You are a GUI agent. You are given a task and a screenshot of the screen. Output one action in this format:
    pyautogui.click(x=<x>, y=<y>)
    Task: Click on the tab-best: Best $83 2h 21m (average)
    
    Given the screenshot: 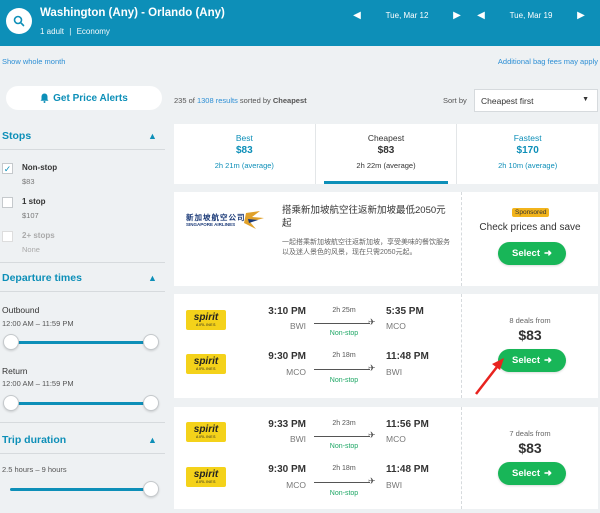 What is the action you would take?
    pyautogui.click(x=244, y=154)
    